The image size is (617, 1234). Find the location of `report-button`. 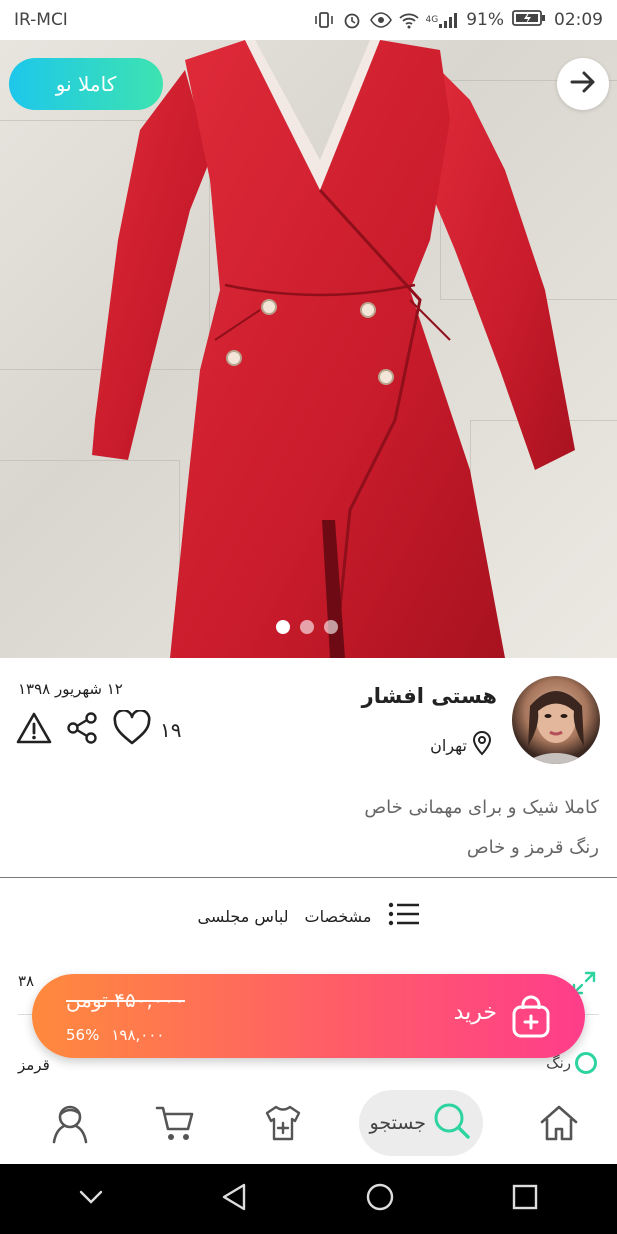

report-button is located at coordinates (34, 730).